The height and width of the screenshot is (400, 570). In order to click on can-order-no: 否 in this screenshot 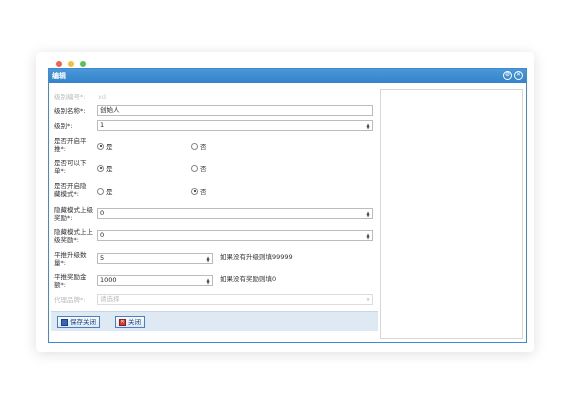, I will do `click(199, 168)`.